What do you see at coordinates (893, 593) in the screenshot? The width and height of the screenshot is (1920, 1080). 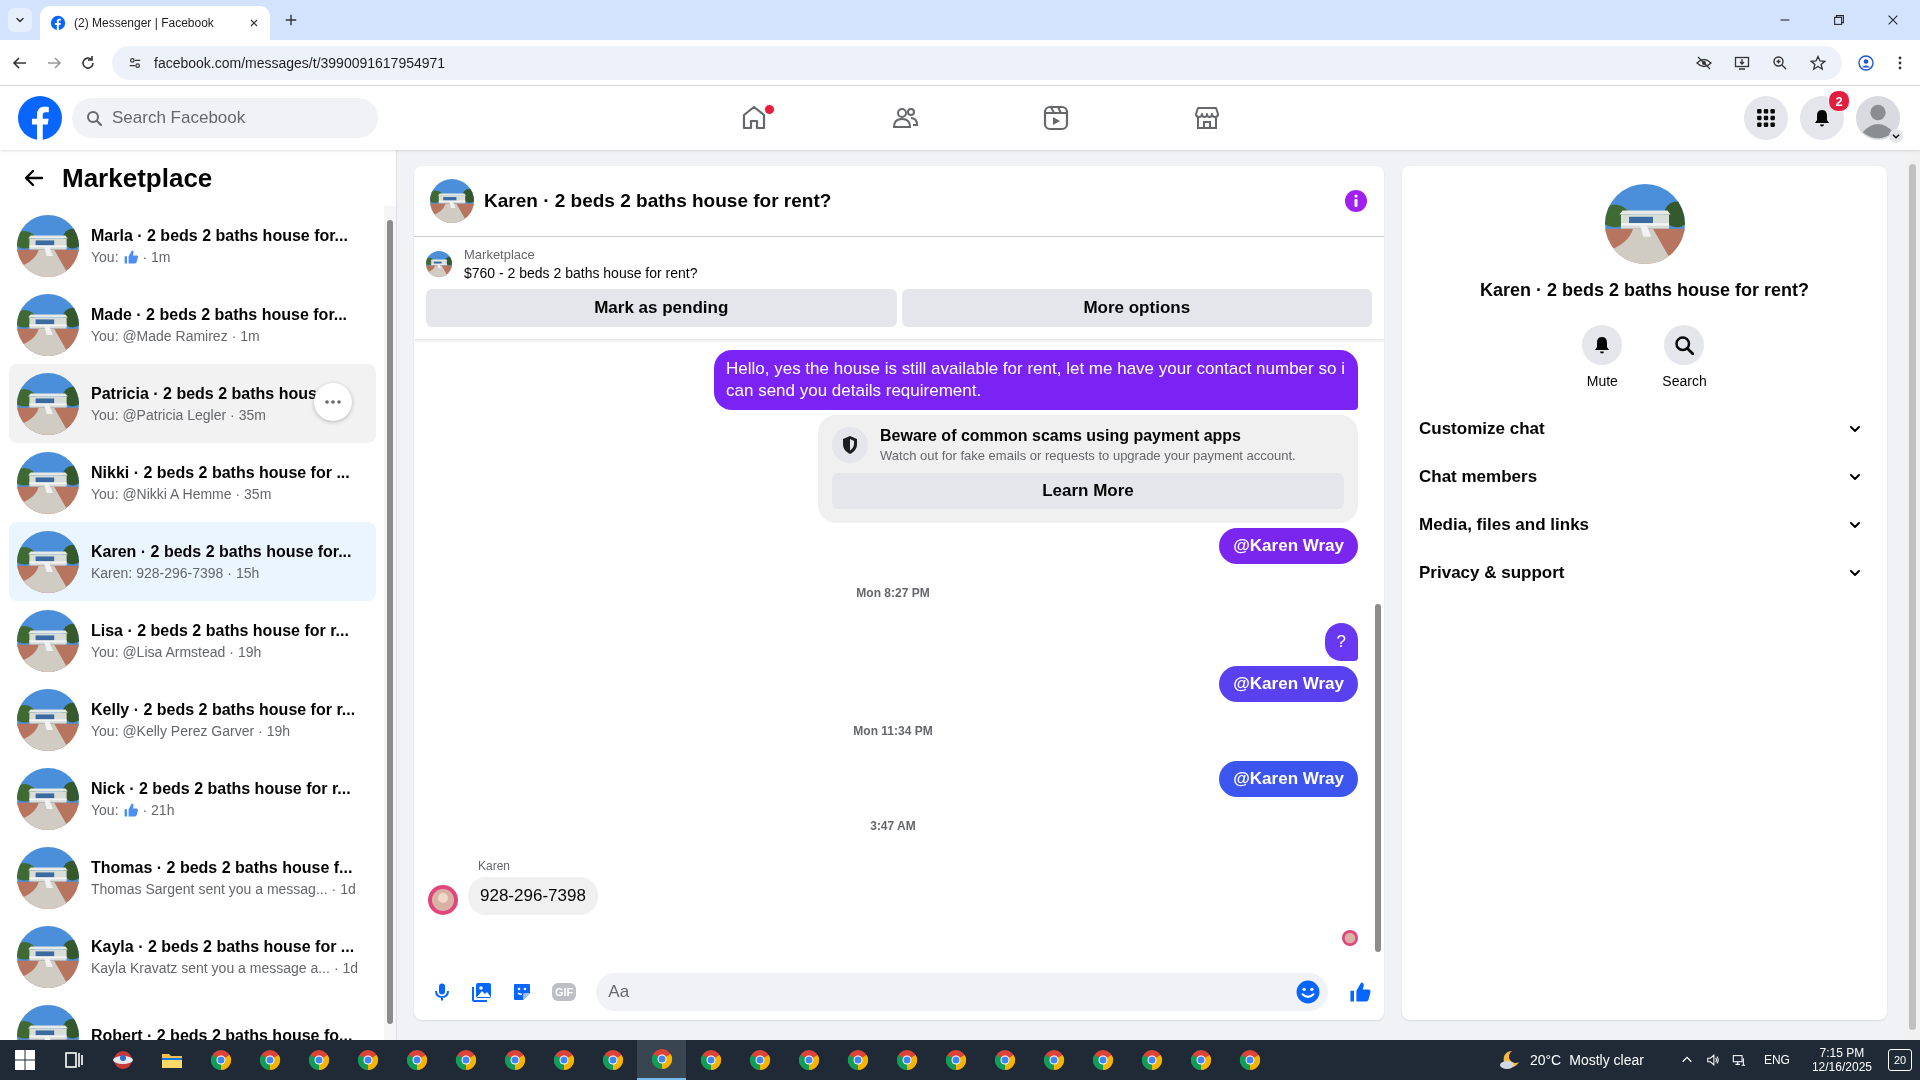 I see `timestamp: Mon 8:27 PM` at bounding box center [893, 593].